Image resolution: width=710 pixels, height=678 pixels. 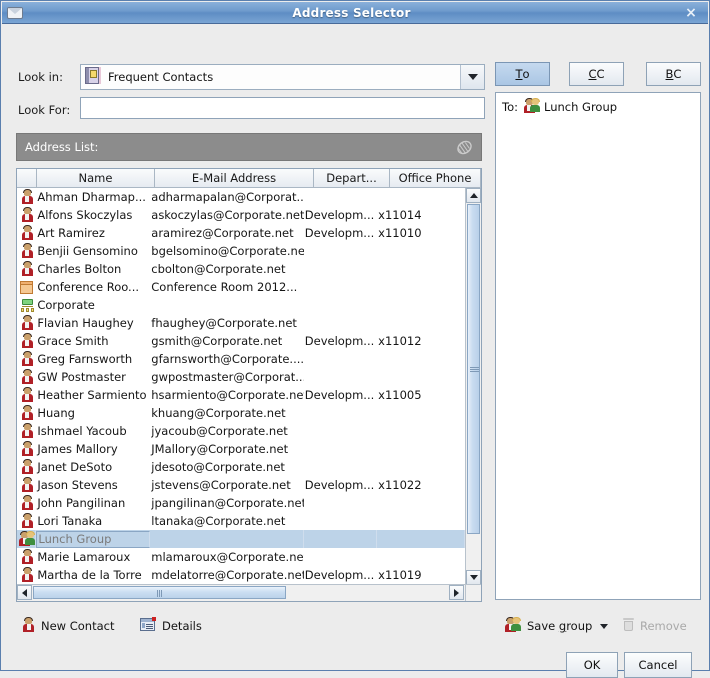 I want to click on address-book-icon, so click(x=93, y=77).